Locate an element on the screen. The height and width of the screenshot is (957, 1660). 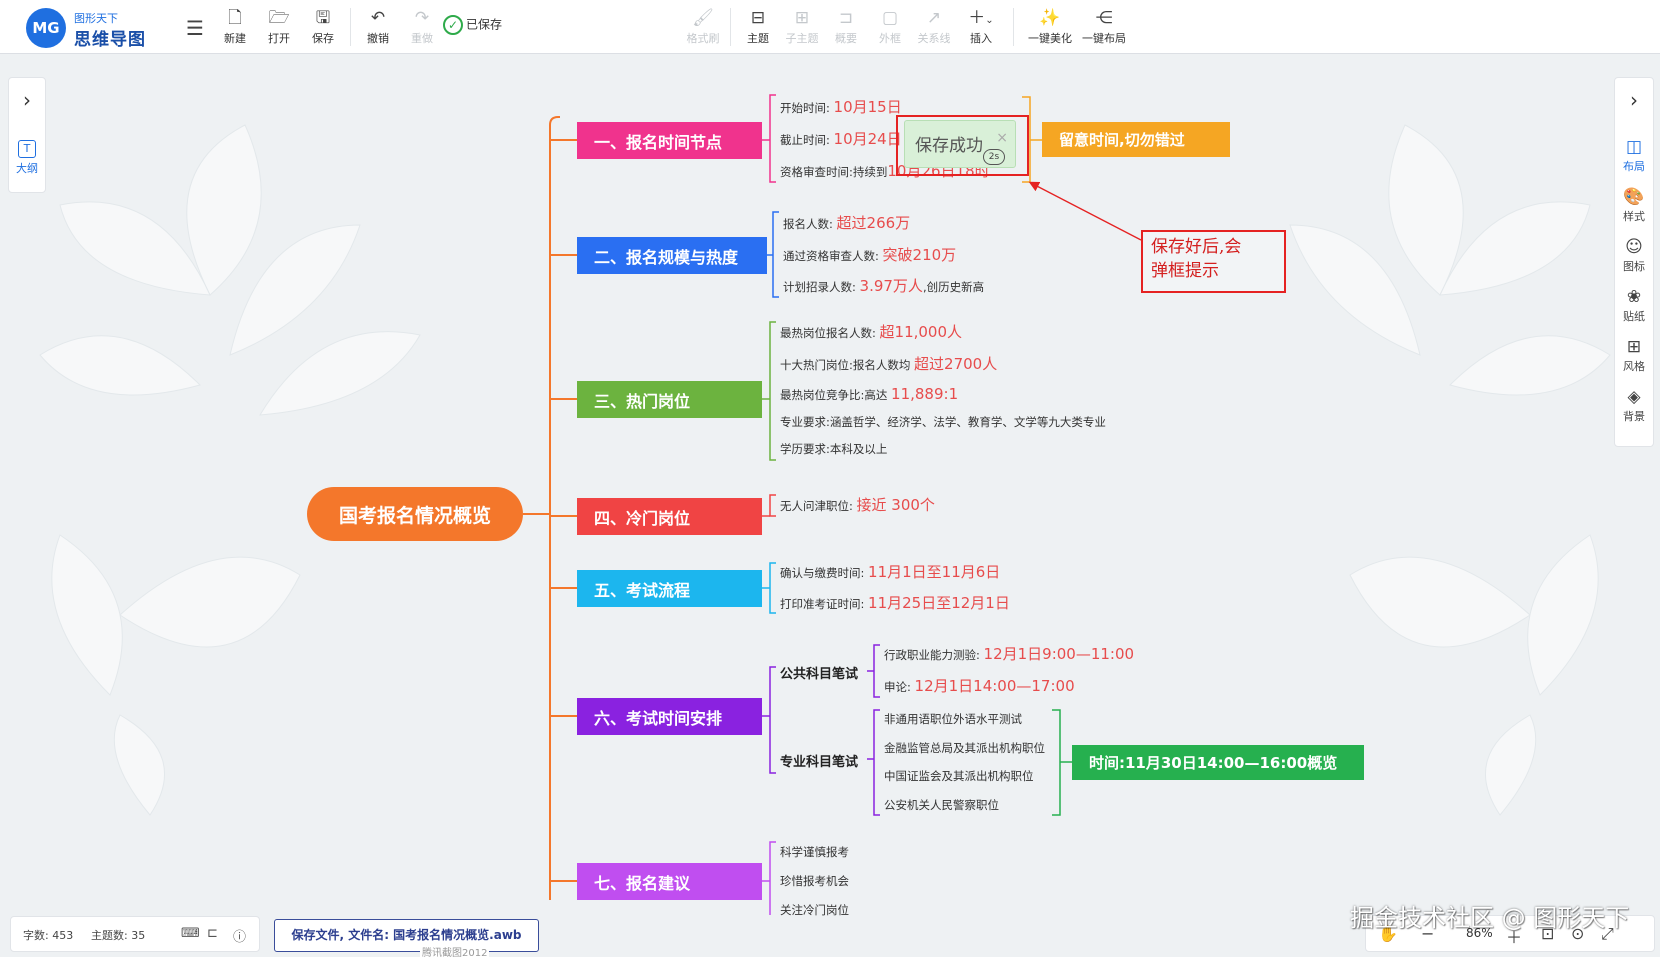
file-saved-message: 保存文件, 文件名: 国考报名情况概览.awb is located at coordinates (406, 935).